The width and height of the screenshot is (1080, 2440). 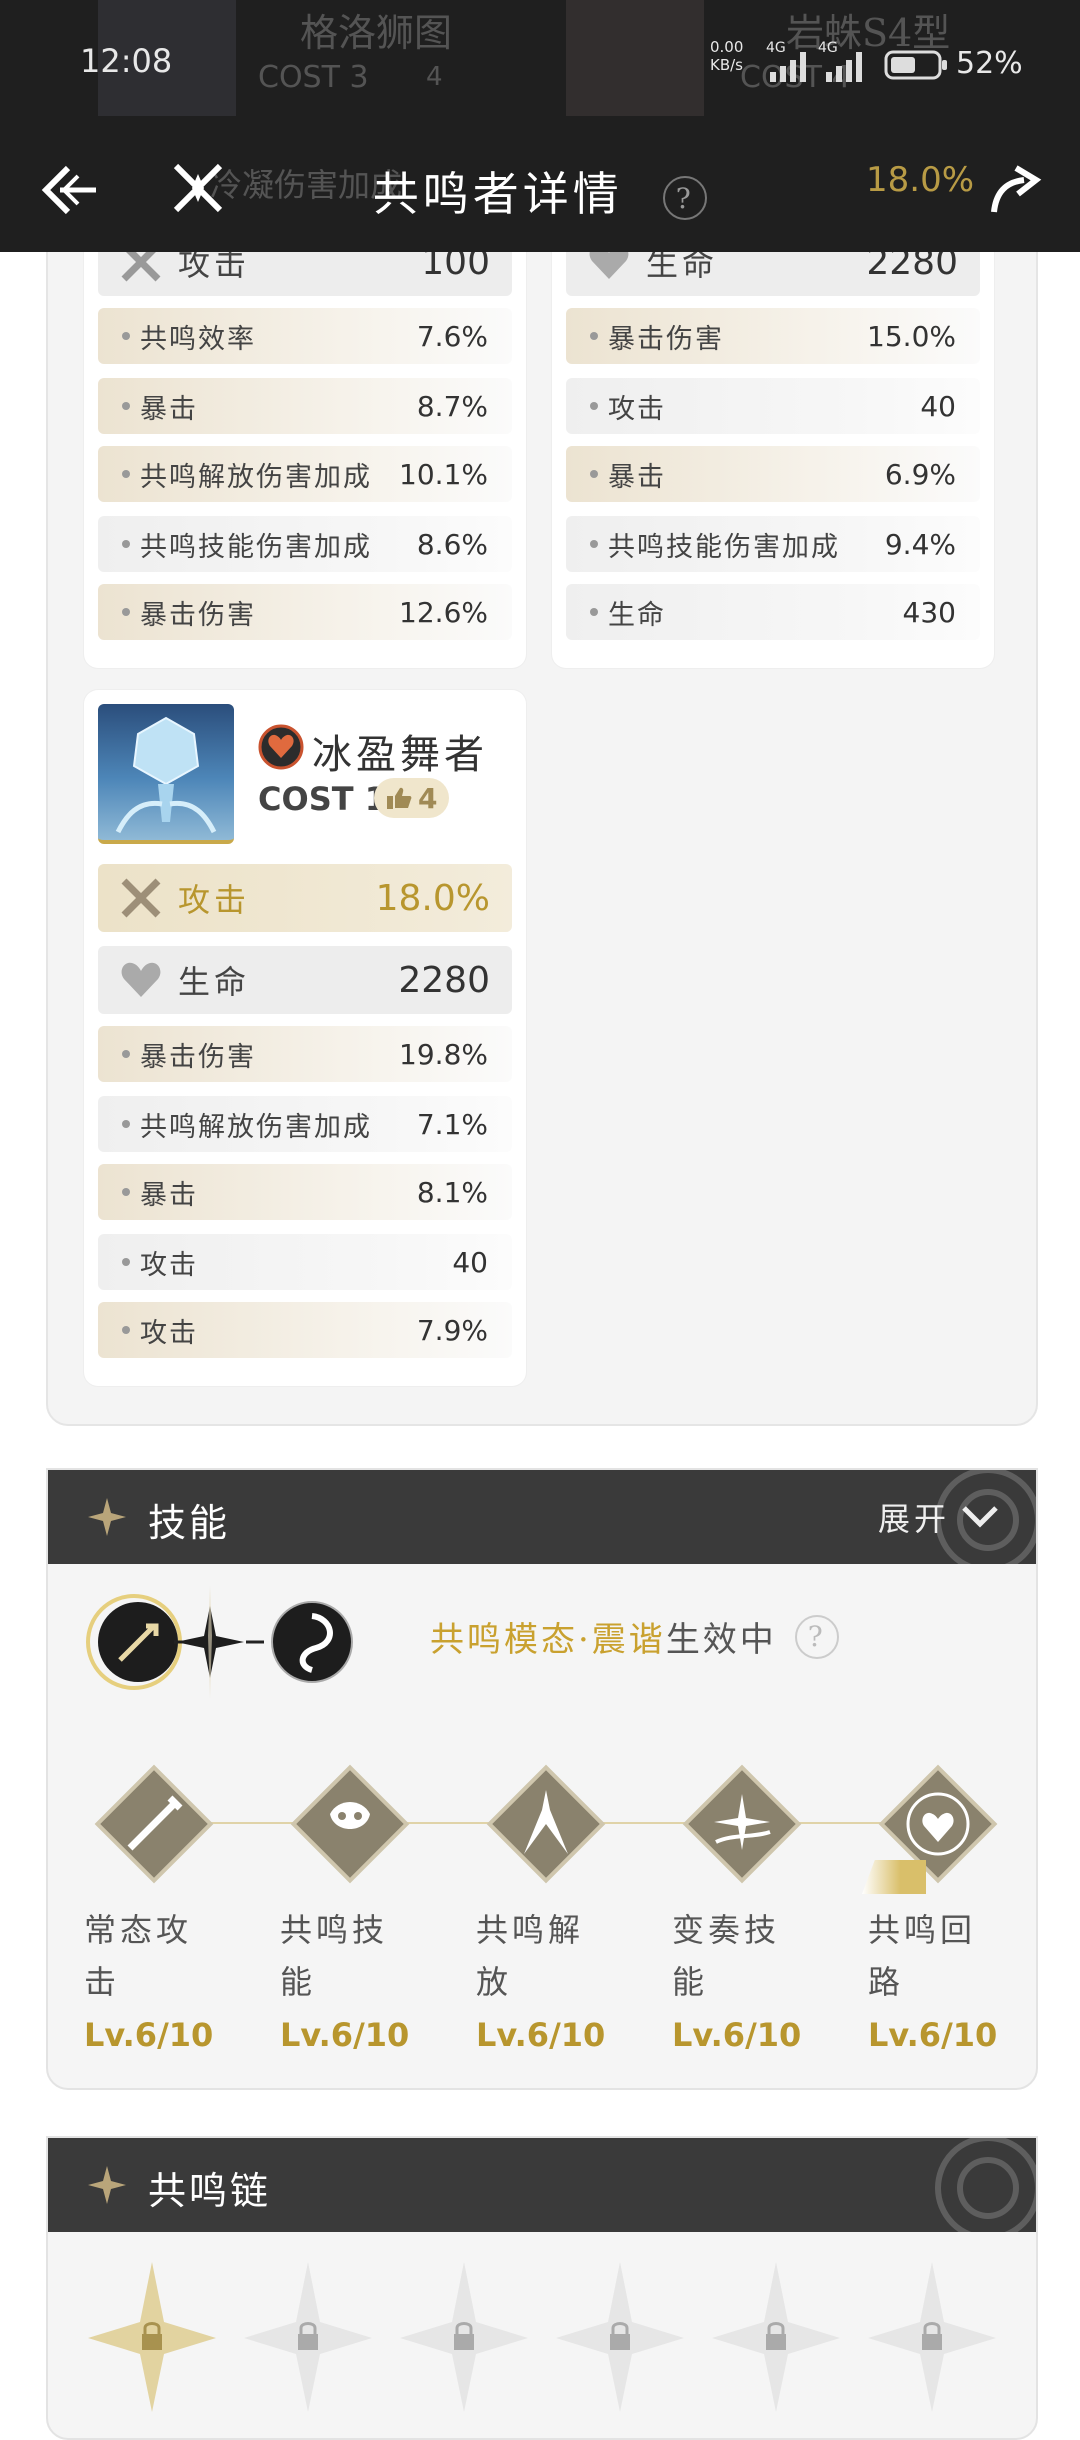 I want to click on page-title: 共鸣者详情 ?, so click(x=540, y=191).